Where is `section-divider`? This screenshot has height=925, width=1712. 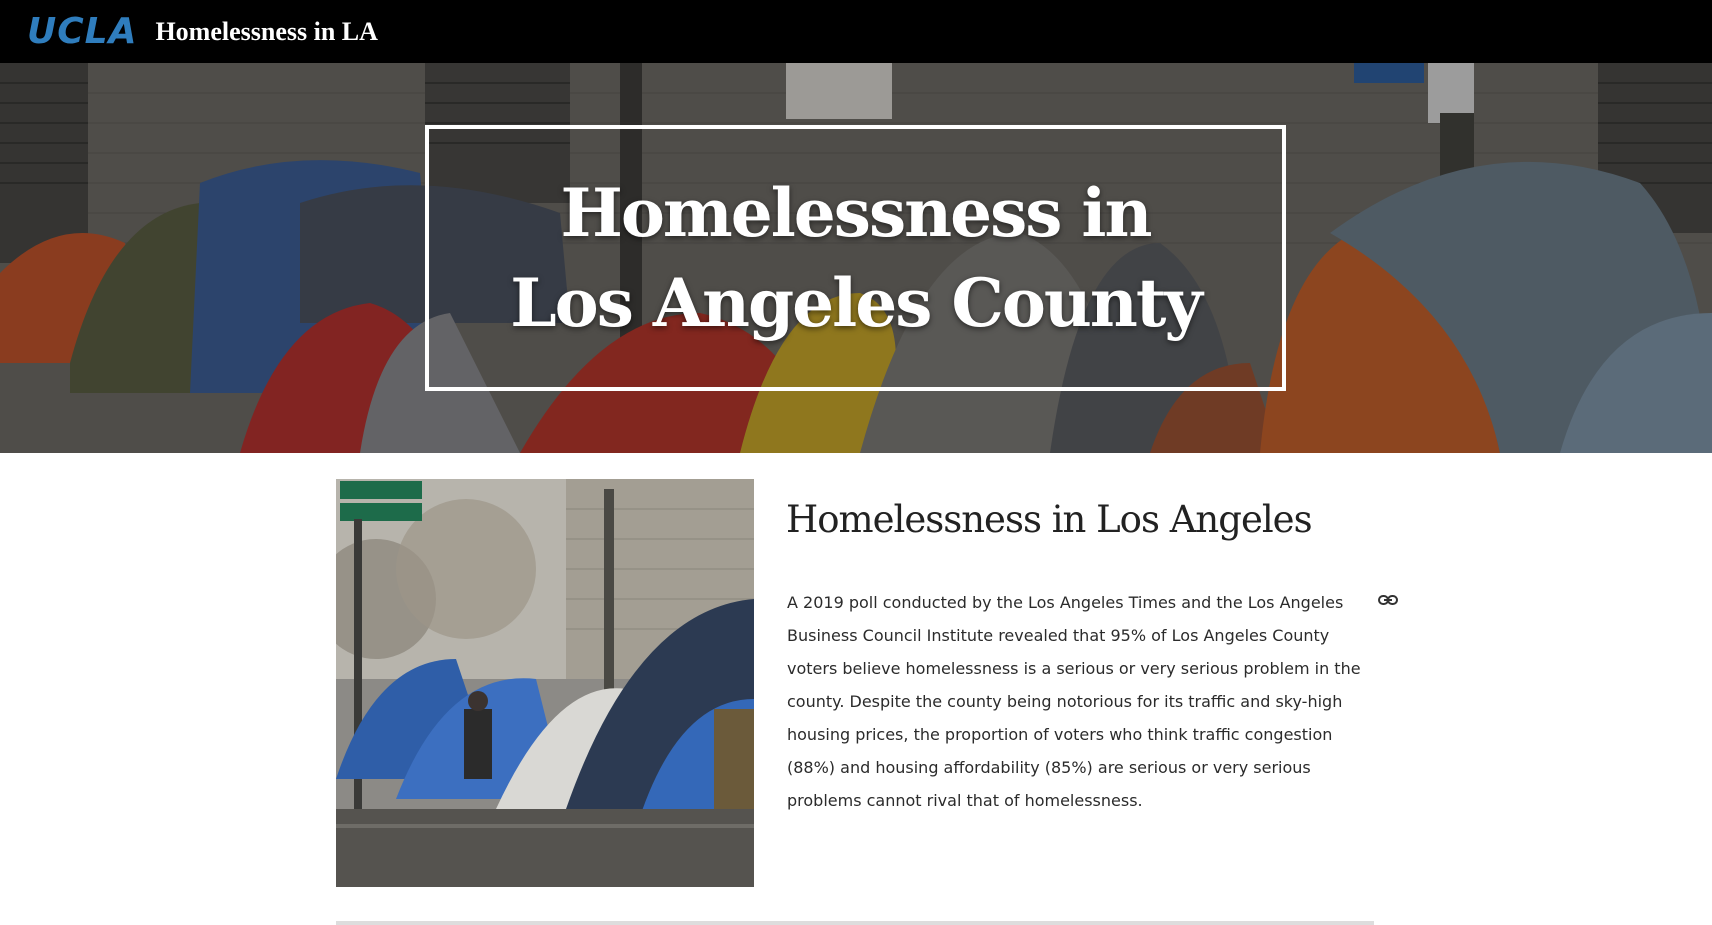
section-divider is located at coordinates (855, 923).